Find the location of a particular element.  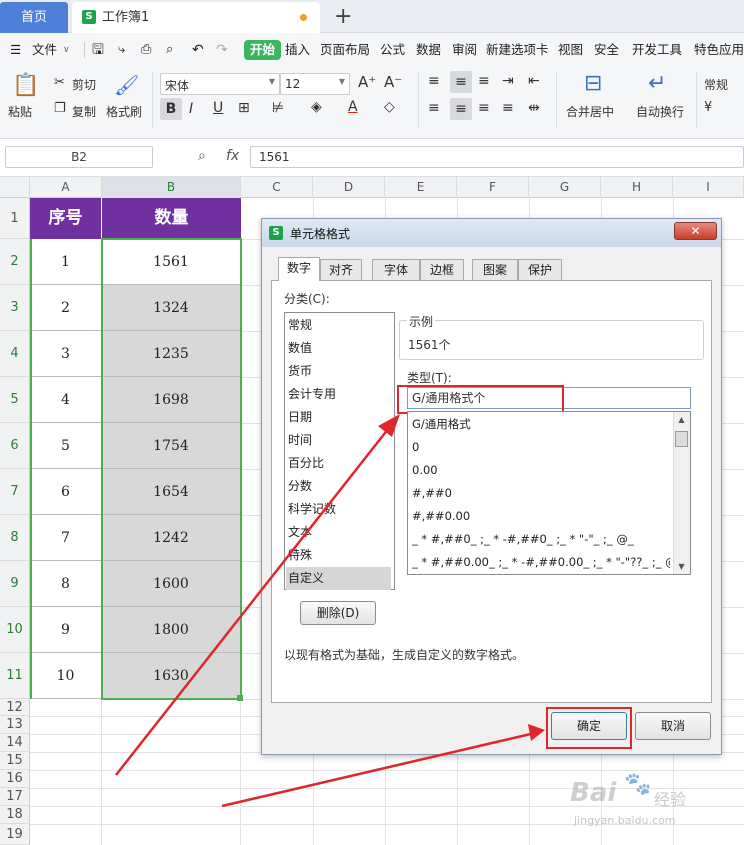

watermark-brand: Bai is located at coordinates (593, 793).